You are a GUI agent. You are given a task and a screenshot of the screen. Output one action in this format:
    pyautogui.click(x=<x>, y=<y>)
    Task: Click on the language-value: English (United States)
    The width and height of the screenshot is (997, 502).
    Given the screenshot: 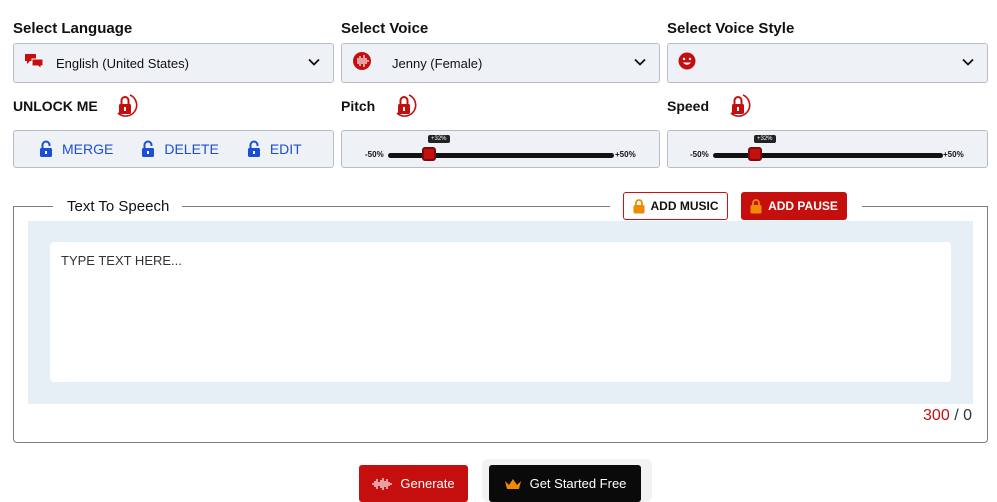 What is the action you would take?
    pyautogui.click(x=122, y=63)
    